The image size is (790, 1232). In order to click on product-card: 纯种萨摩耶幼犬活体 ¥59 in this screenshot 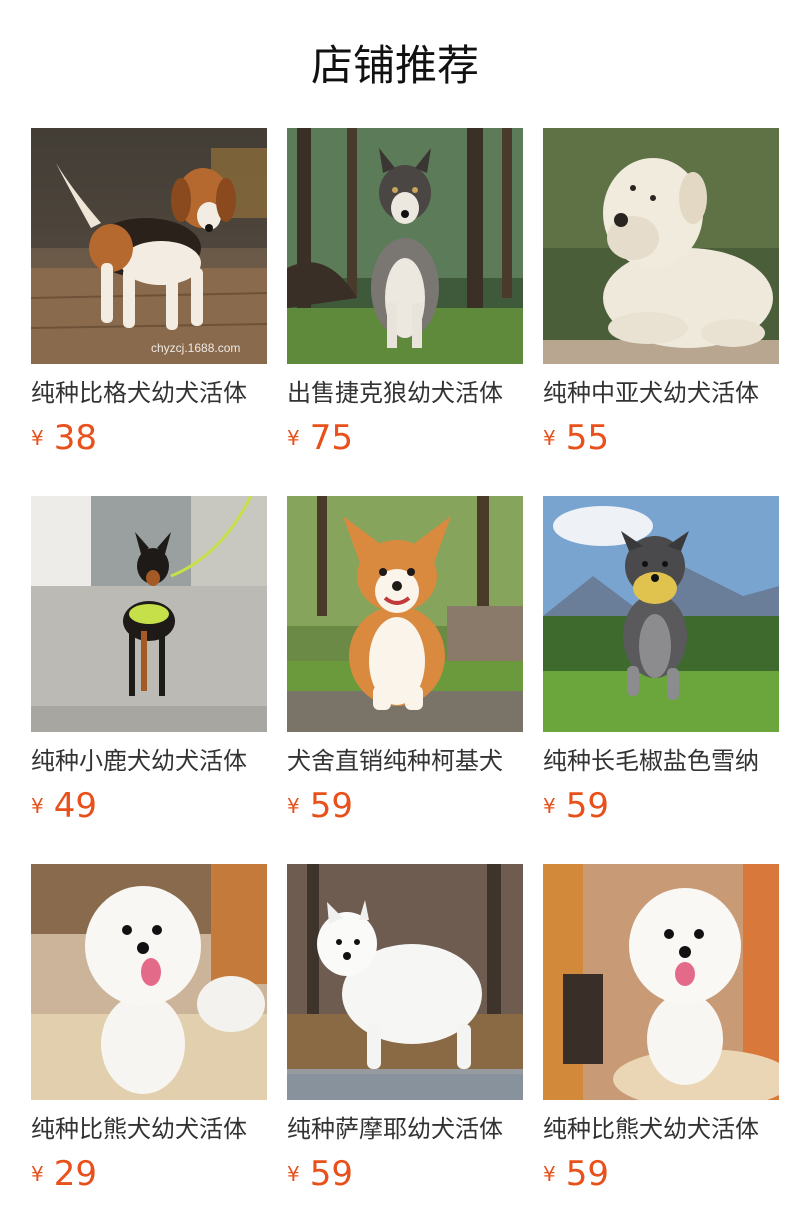, I will do `click(405, 1039)`.